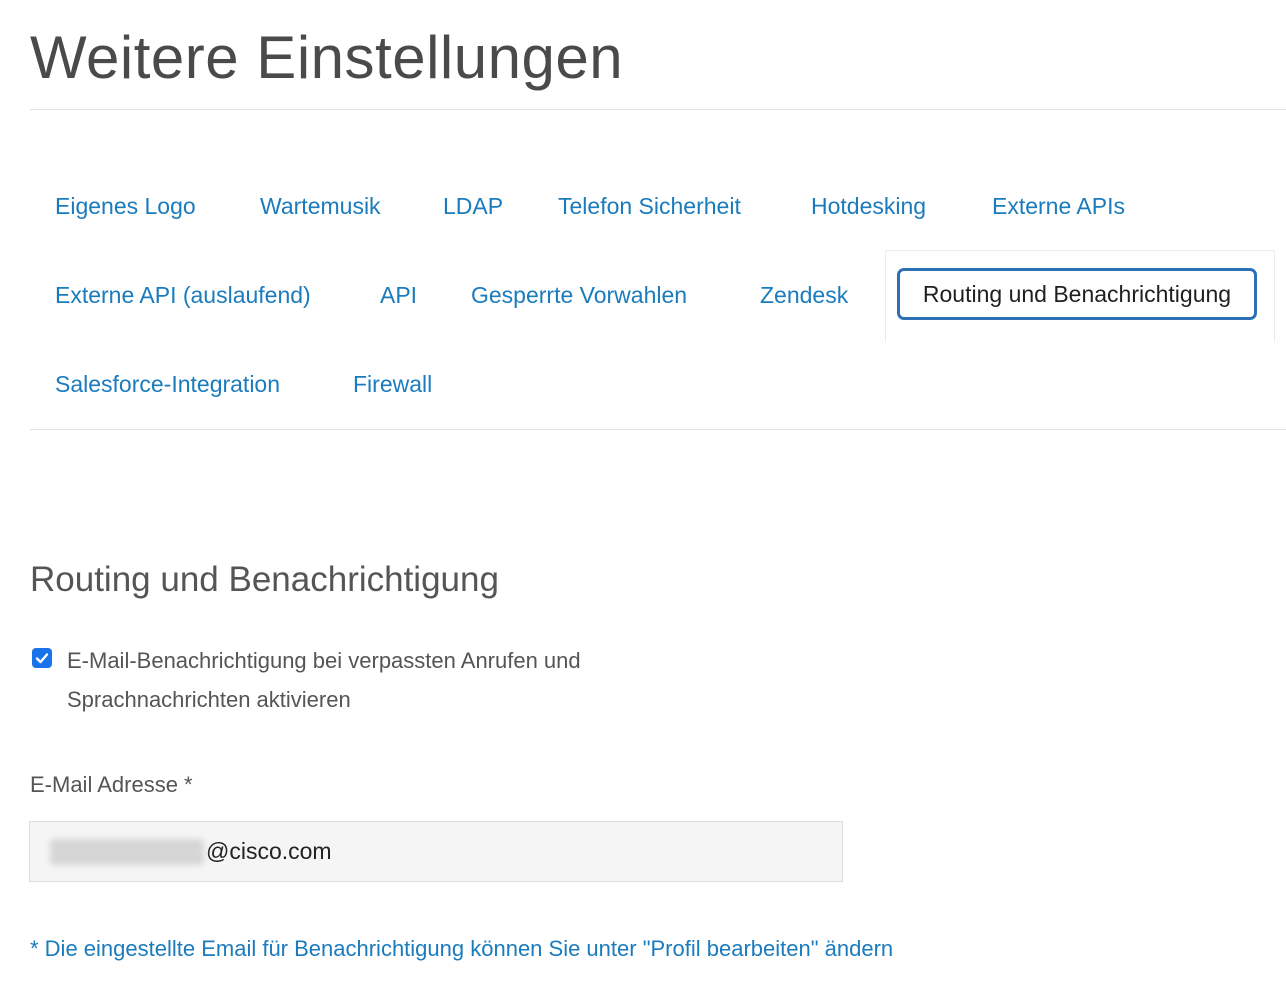  What do you see at coordinates (1077, 294) in the screenshot?
I see `tab-routing-und-benachrichtigung: Routing und Benachrichtigung` at bounding box center [1077, 294].